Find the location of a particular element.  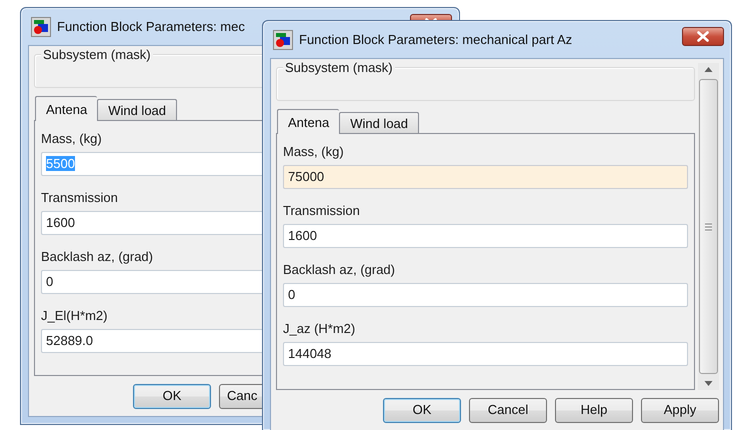

close-button is located at coordinates (703, 36).